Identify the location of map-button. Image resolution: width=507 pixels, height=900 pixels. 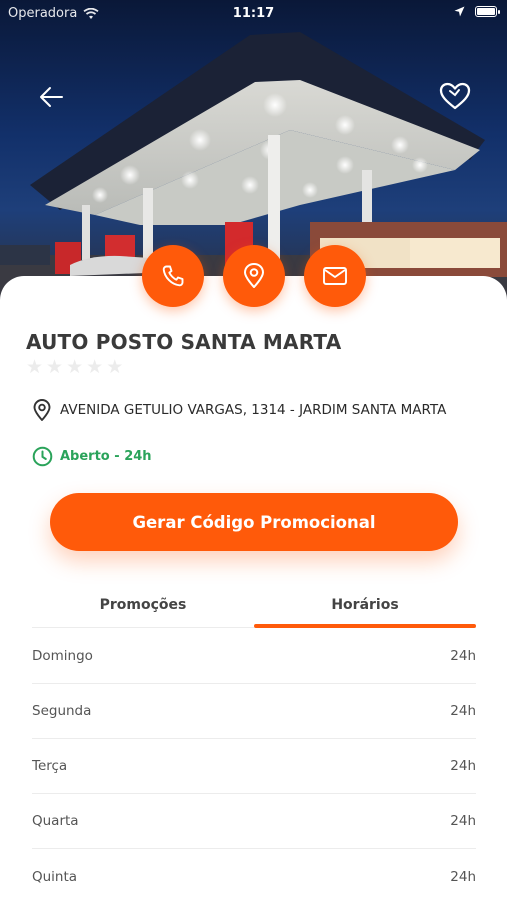
(254, 276).